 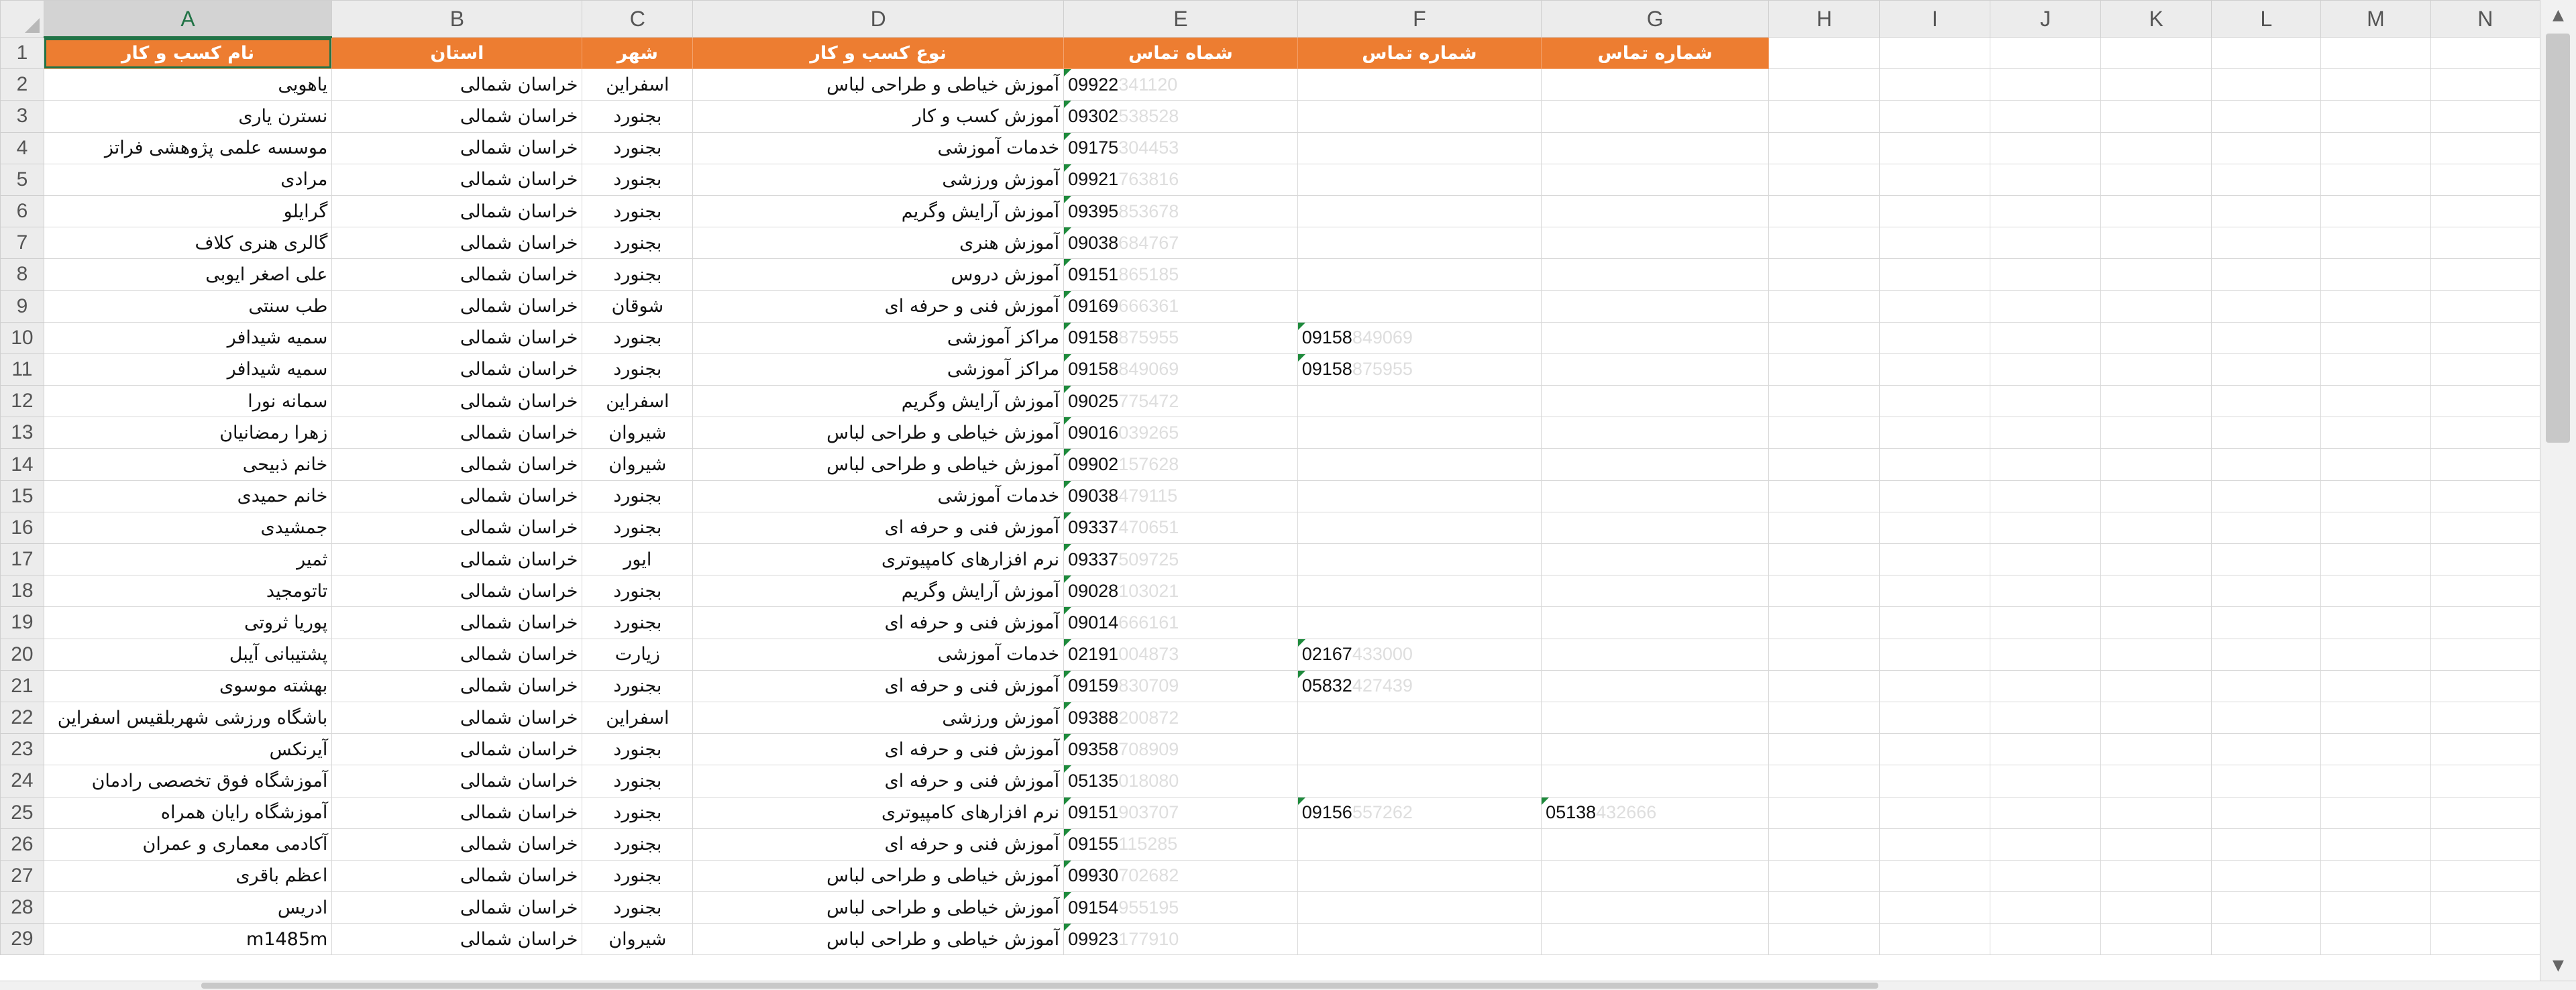 What do you see at coordinates (638, 19) in the screenshot?
I see `column-header-c: C` at bounding box center [638, 19].